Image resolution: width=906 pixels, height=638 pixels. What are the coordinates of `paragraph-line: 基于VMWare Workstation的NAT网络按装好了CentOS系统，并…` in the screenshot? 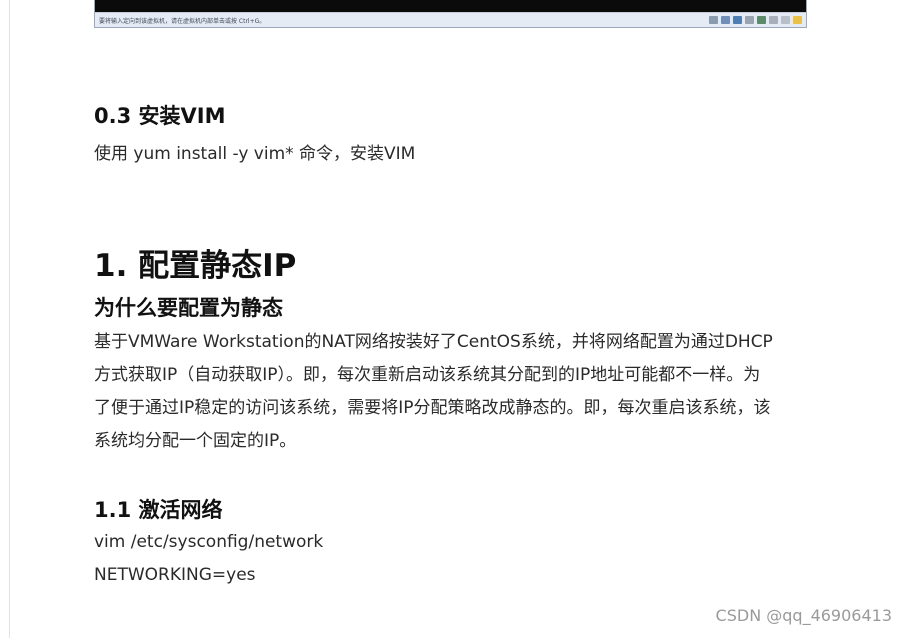 It's located at (433, 342).